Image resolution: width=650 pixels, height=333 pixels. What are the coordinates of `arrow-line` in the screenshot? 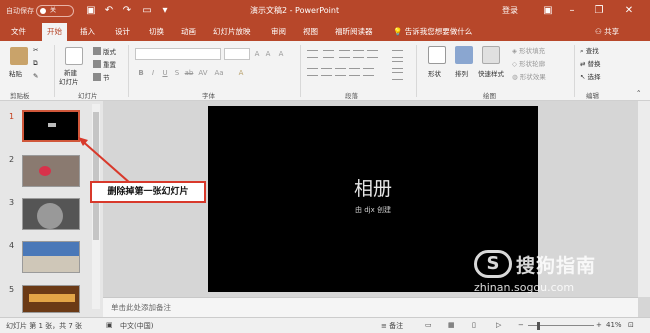 It's located at (105, 161).